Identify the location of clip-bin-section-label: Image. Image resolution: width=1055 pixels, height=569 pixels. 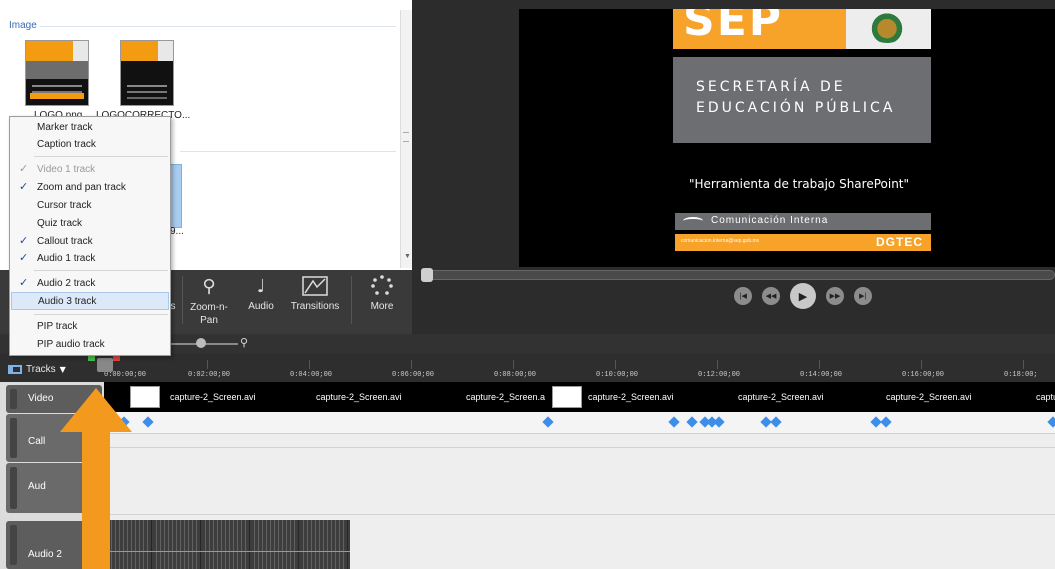
(23, 25).